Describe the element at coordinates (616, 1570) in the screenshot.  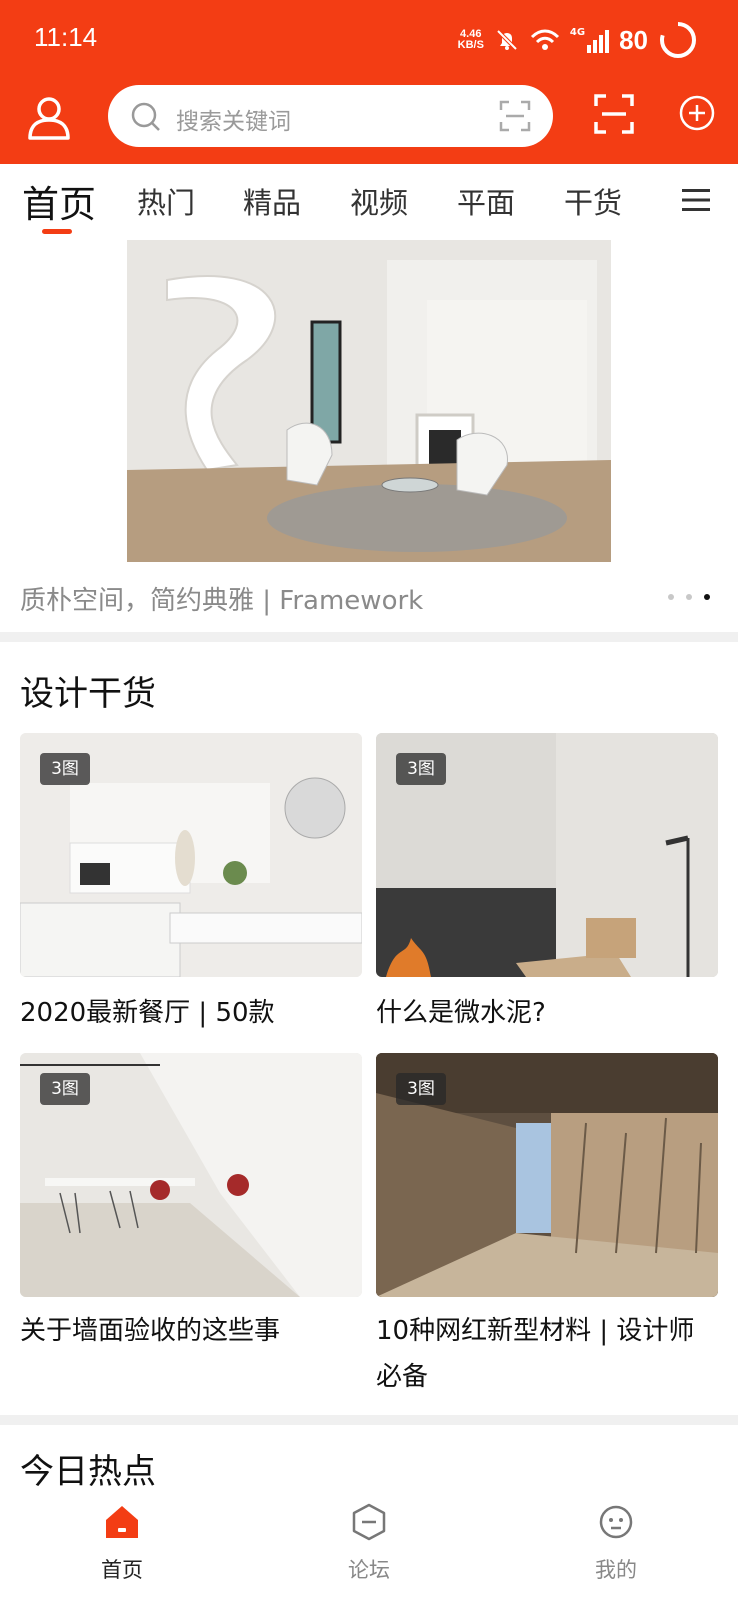
I see `nav-label: 我的` at that location.